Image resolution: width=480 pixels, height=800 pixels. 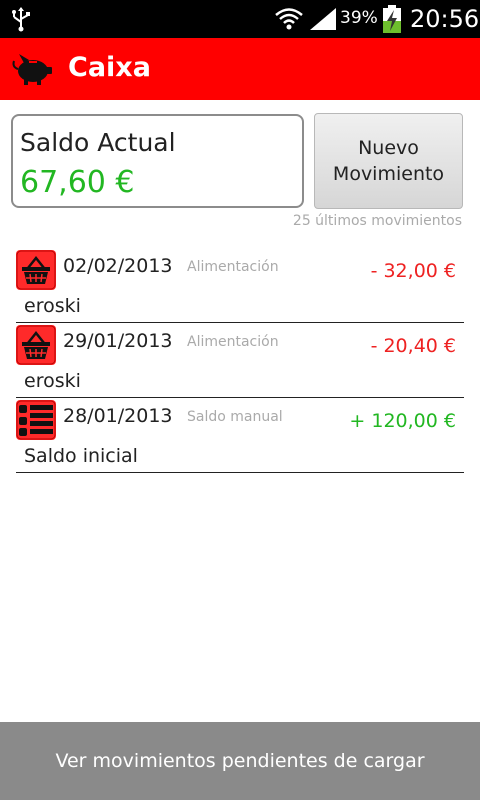 What do you see at coordinates (109, 67) in the screenshot?
I see `app-title: Caixa` at bounding box center [109, 67].